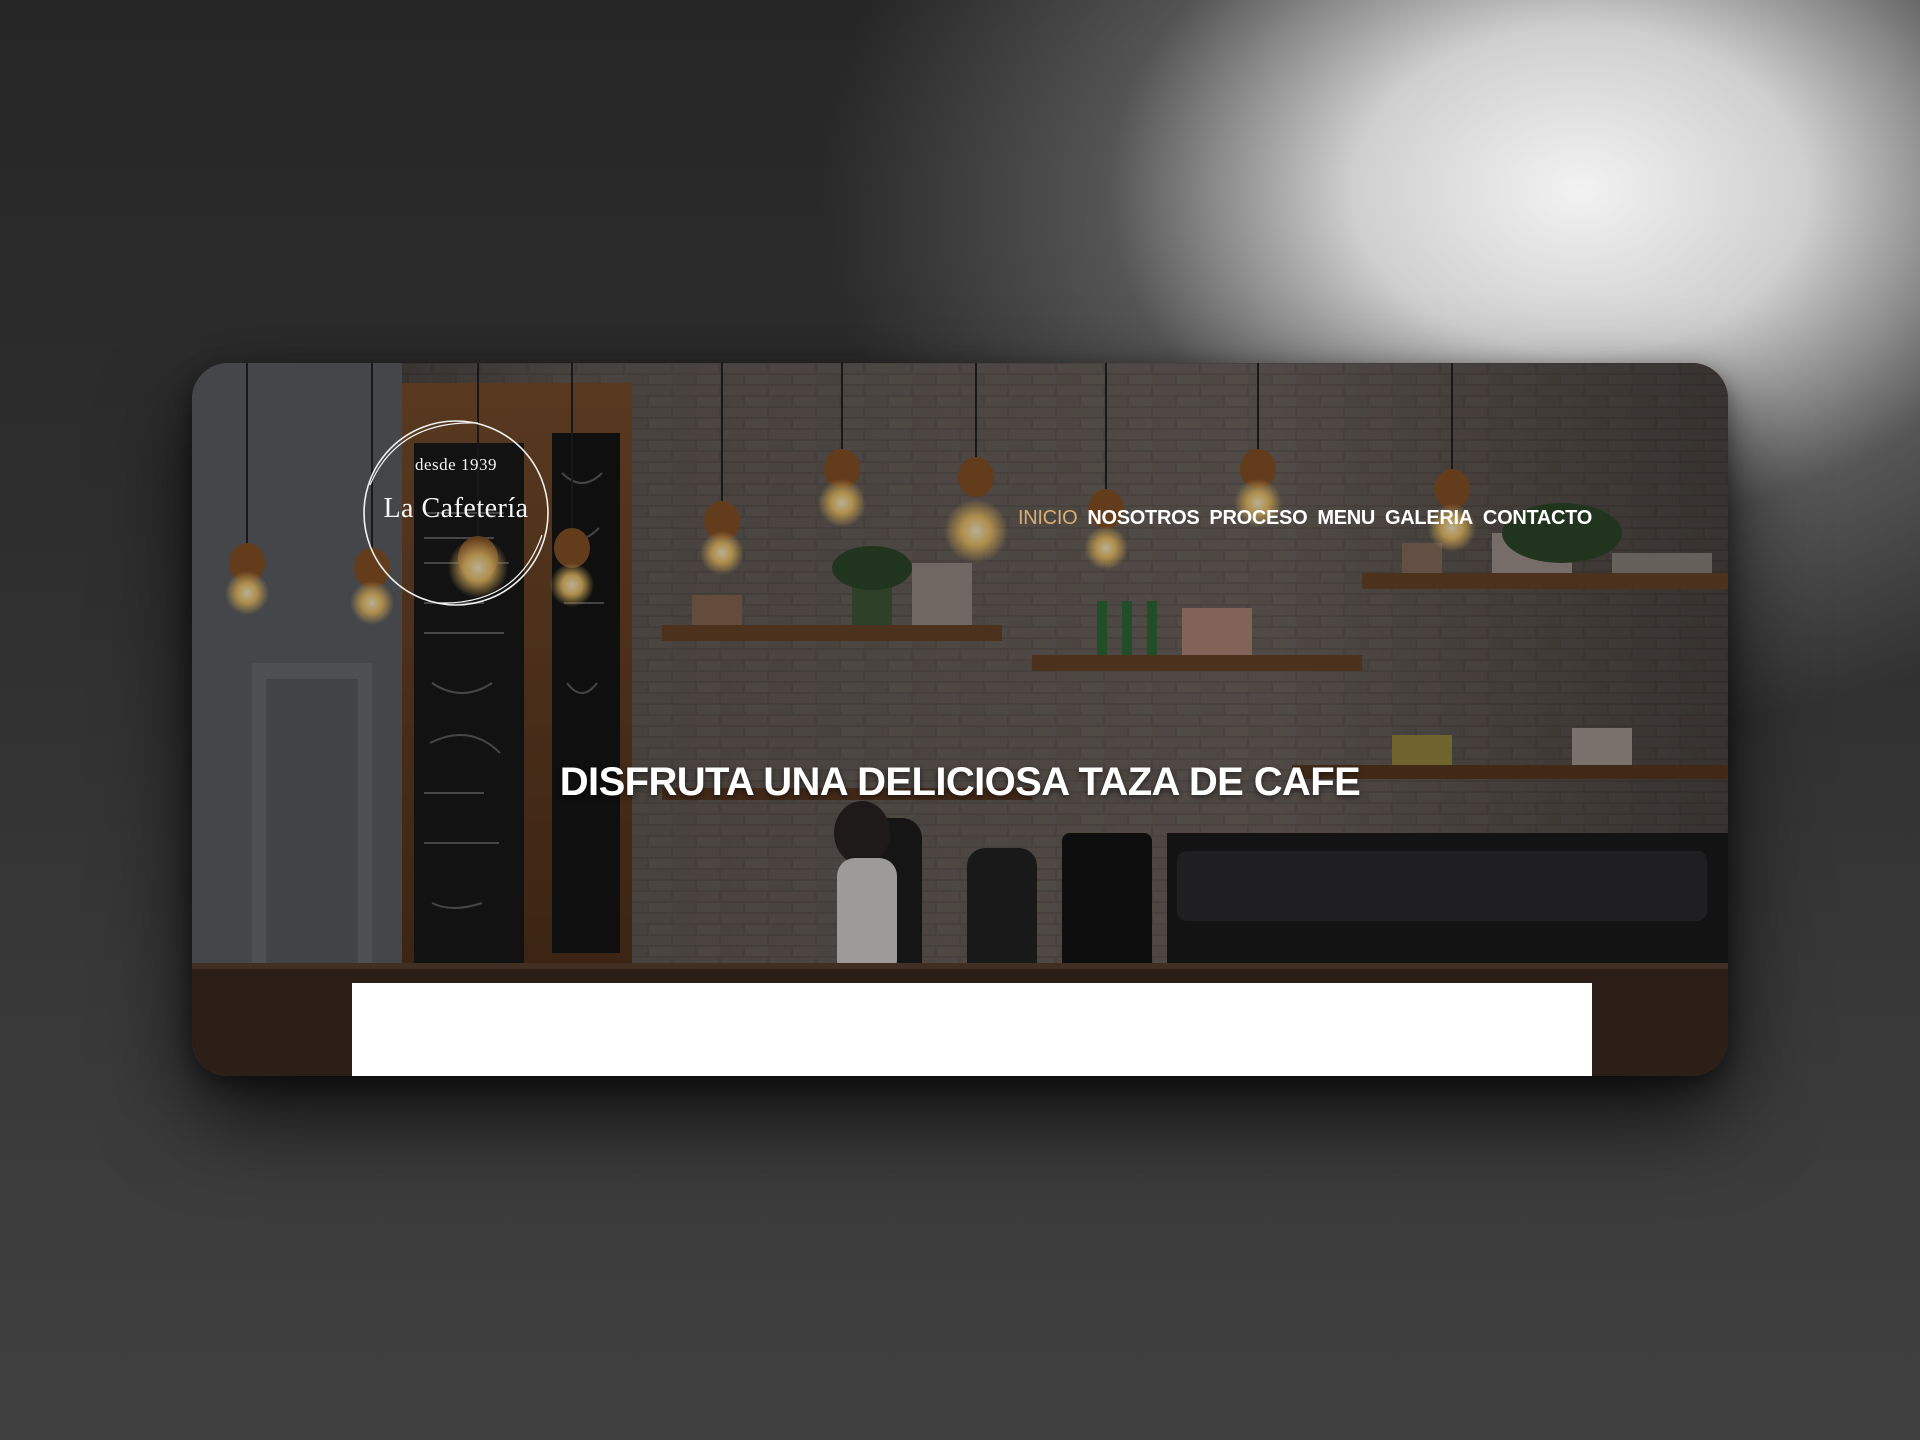  I want to click on brand-name: La Cafetería, so click(456, 508).